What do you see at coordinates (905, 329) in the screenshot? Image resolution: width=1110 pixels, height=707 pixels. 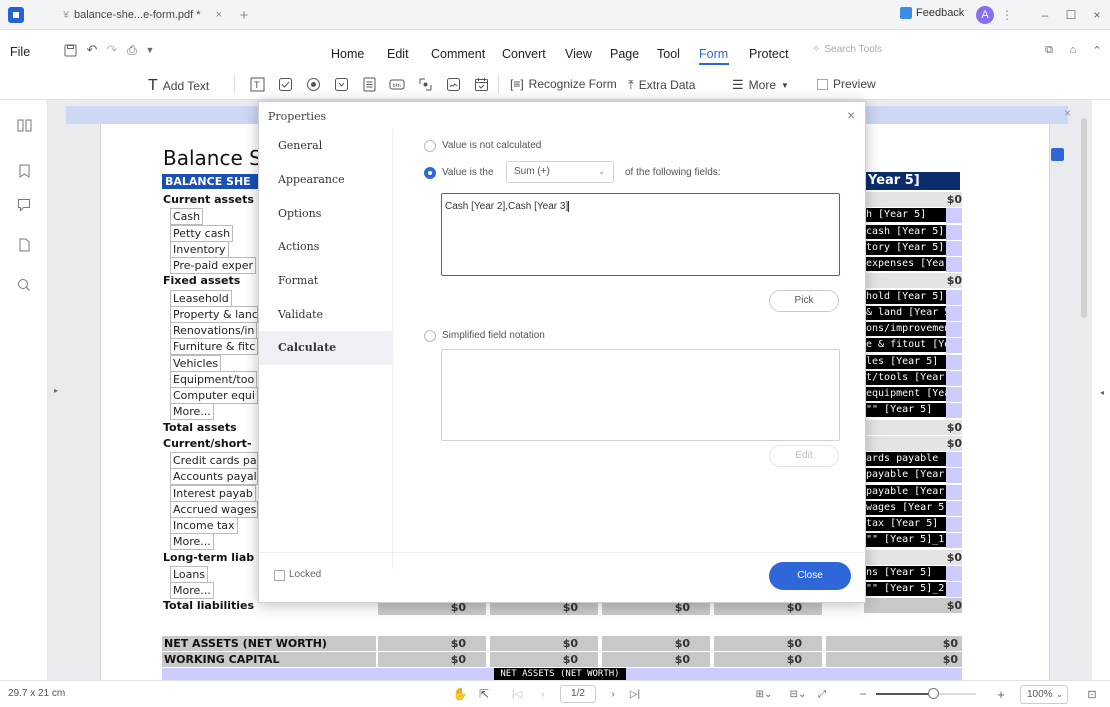 I see `form-field: ons/improvement` at bounding box center [905, 329].